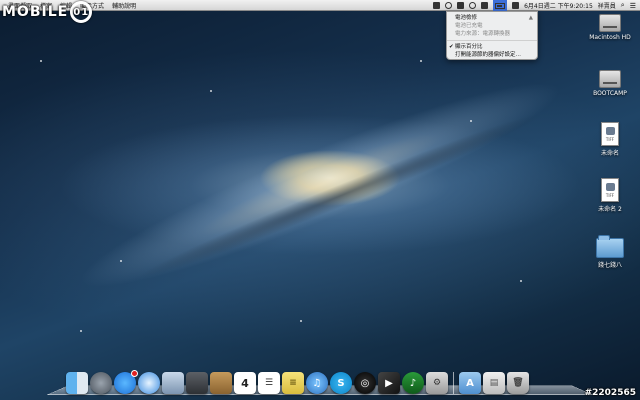 The image size is (640, 400). I want to click on warning-icon: ▲, so click(530, 18).